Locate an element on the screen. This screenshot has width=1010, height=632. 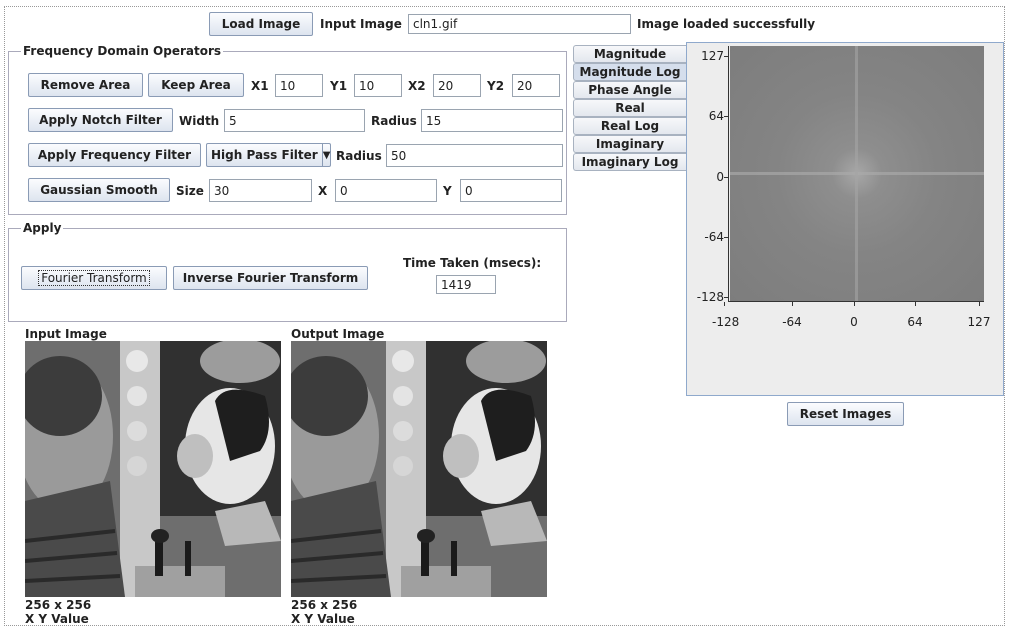
radius-field: 15 is located at coordinates (492, 120).